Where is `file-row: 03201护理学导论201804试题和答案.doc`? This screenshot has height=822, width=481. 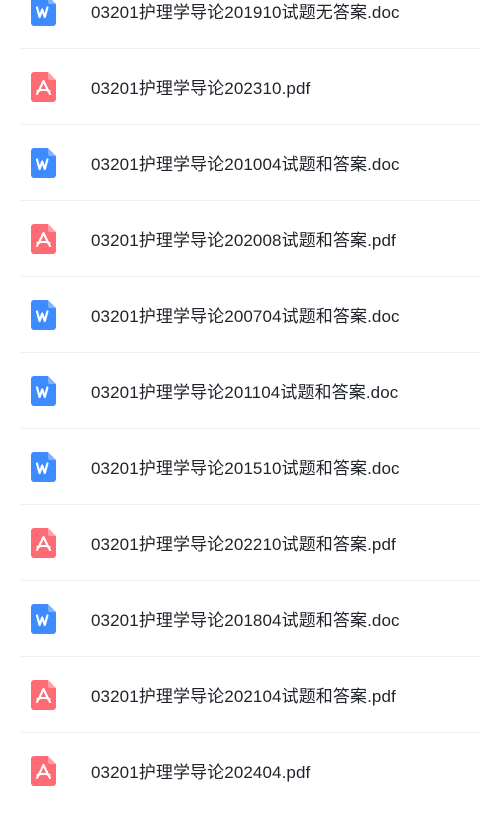 file-row: 03201护理学导论201804试题和答案.doc is located at coordinates (250, 618).